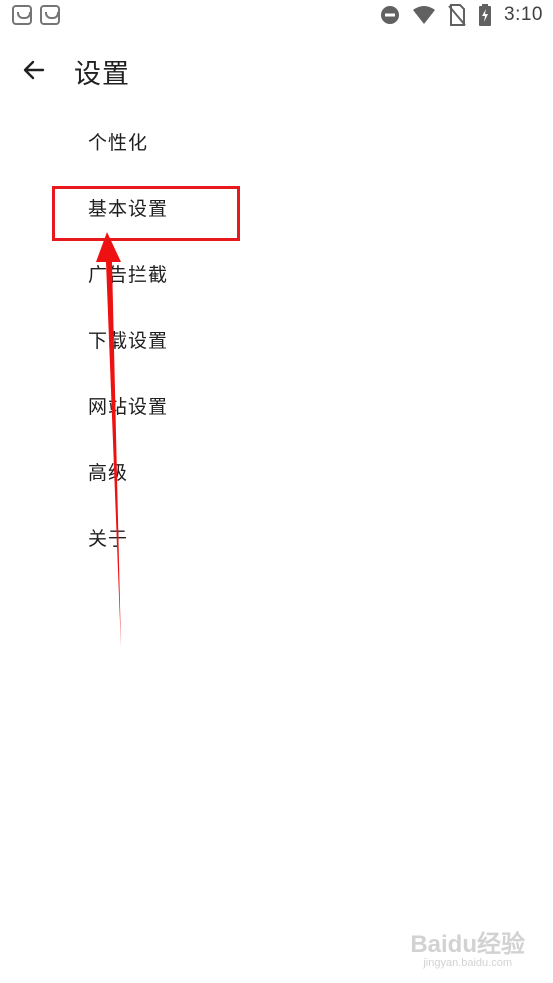 This screenshot has width=553, height=983. Describe the element at coordinates (485, 15) in the screenshot. I see `battery-charging-icon` at that location.